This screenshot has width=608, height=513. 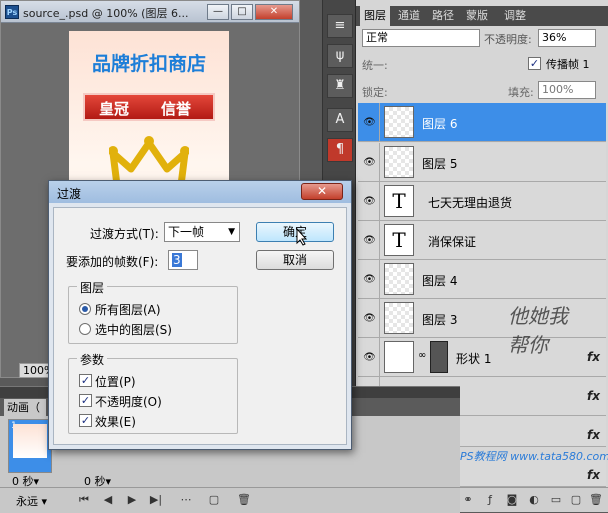 I want to click on layer-row: 👁 T 消保保证, so click(x=482, y=240).